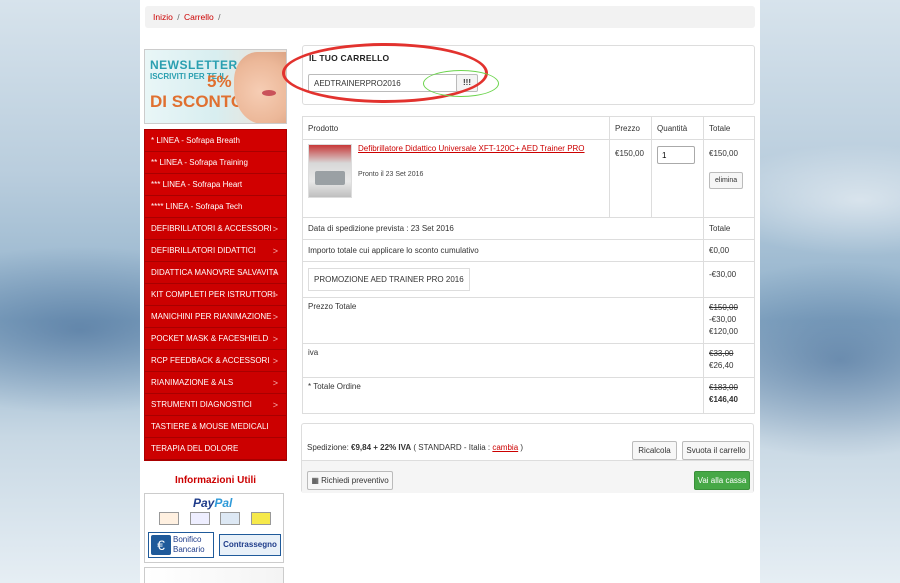  What do you see at coordinates (391, 174) in the screenshot?
I see `product-ready-date: Pronto il 23 Set 2016` at bounding box center [391, 174].